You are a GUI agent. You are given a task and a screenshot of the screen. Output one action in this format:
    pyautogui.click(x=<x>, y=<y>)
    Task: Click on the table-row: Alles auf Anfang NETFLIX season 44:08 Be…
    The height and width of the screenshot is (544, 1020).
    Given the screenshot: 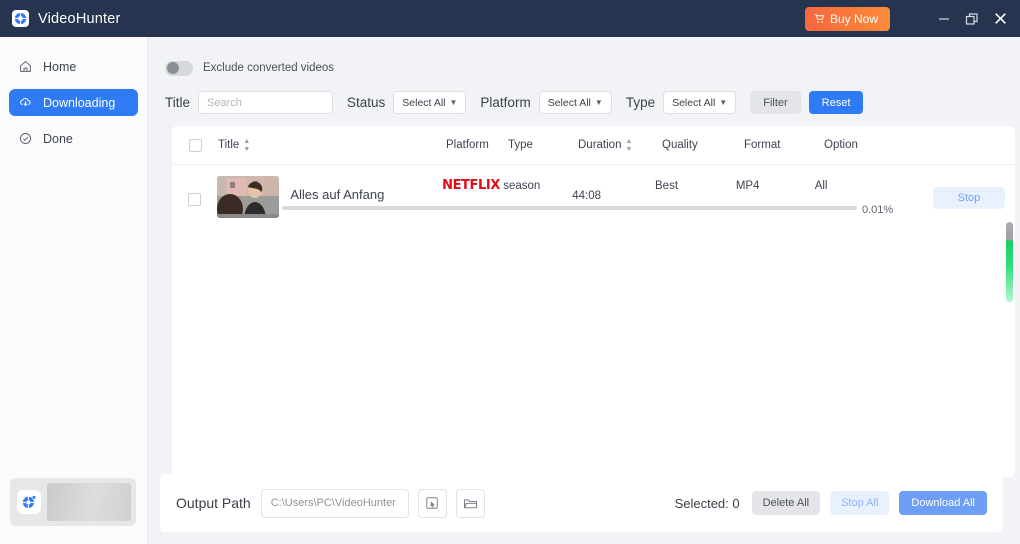 What is the action you would take?
    pyautogui.click(x=593, y=197)
    